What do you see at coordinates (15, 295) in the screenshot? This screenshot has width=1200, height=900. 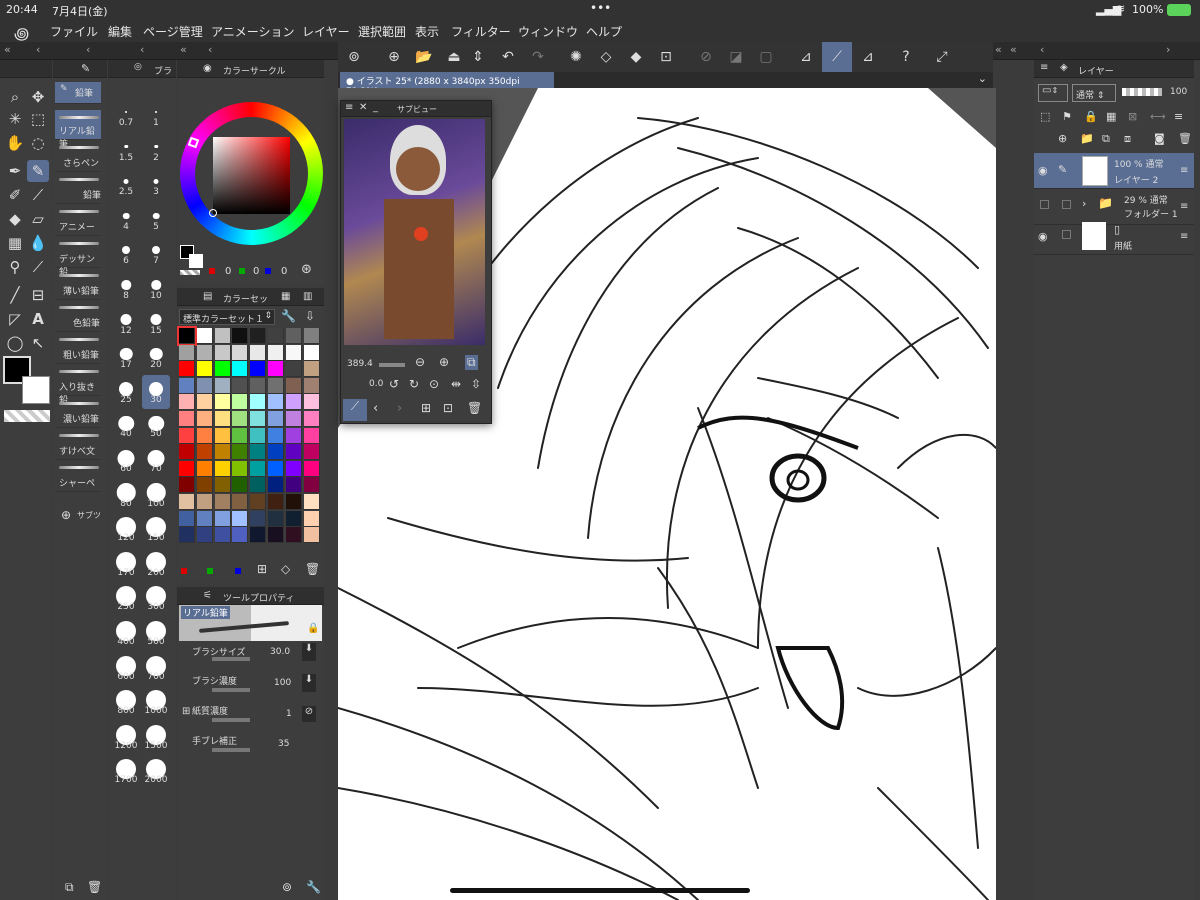 I see `line-icon: ╱` at bounding box center [15, 295].